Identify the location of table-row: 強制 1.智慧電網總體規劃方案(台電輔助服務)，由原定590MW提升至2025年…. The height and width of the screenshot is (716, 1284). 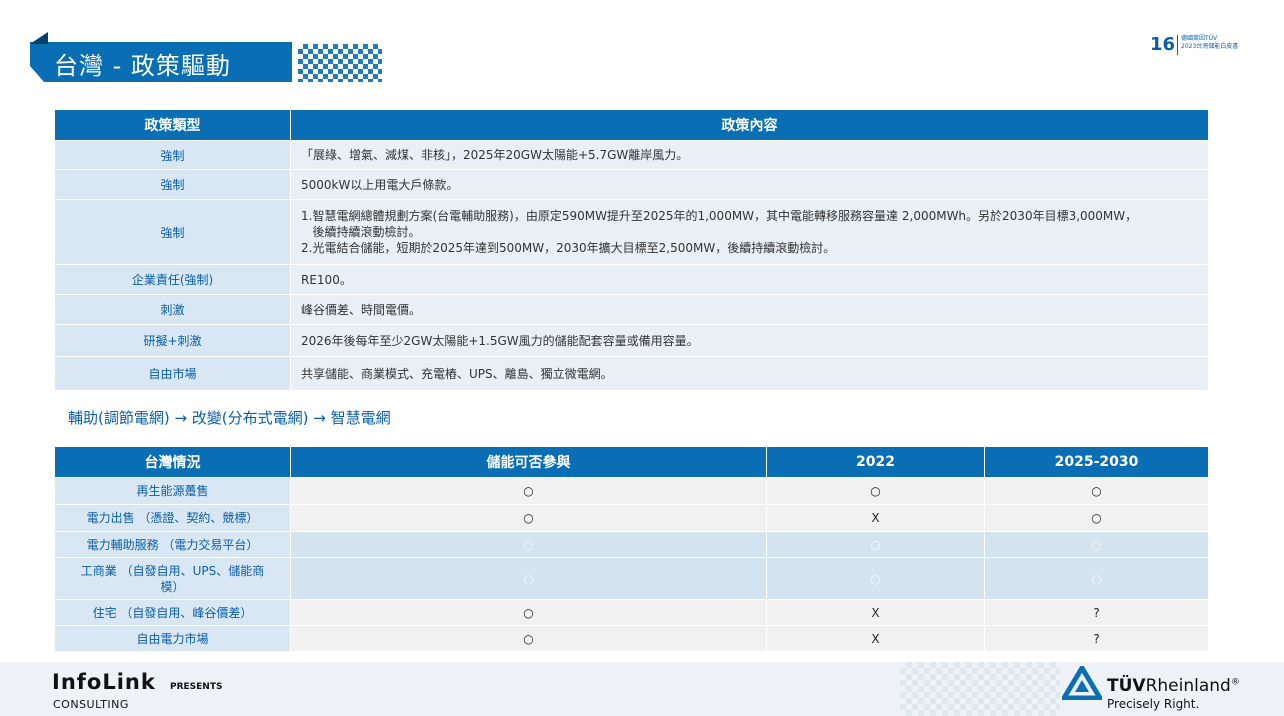
(631, 232).